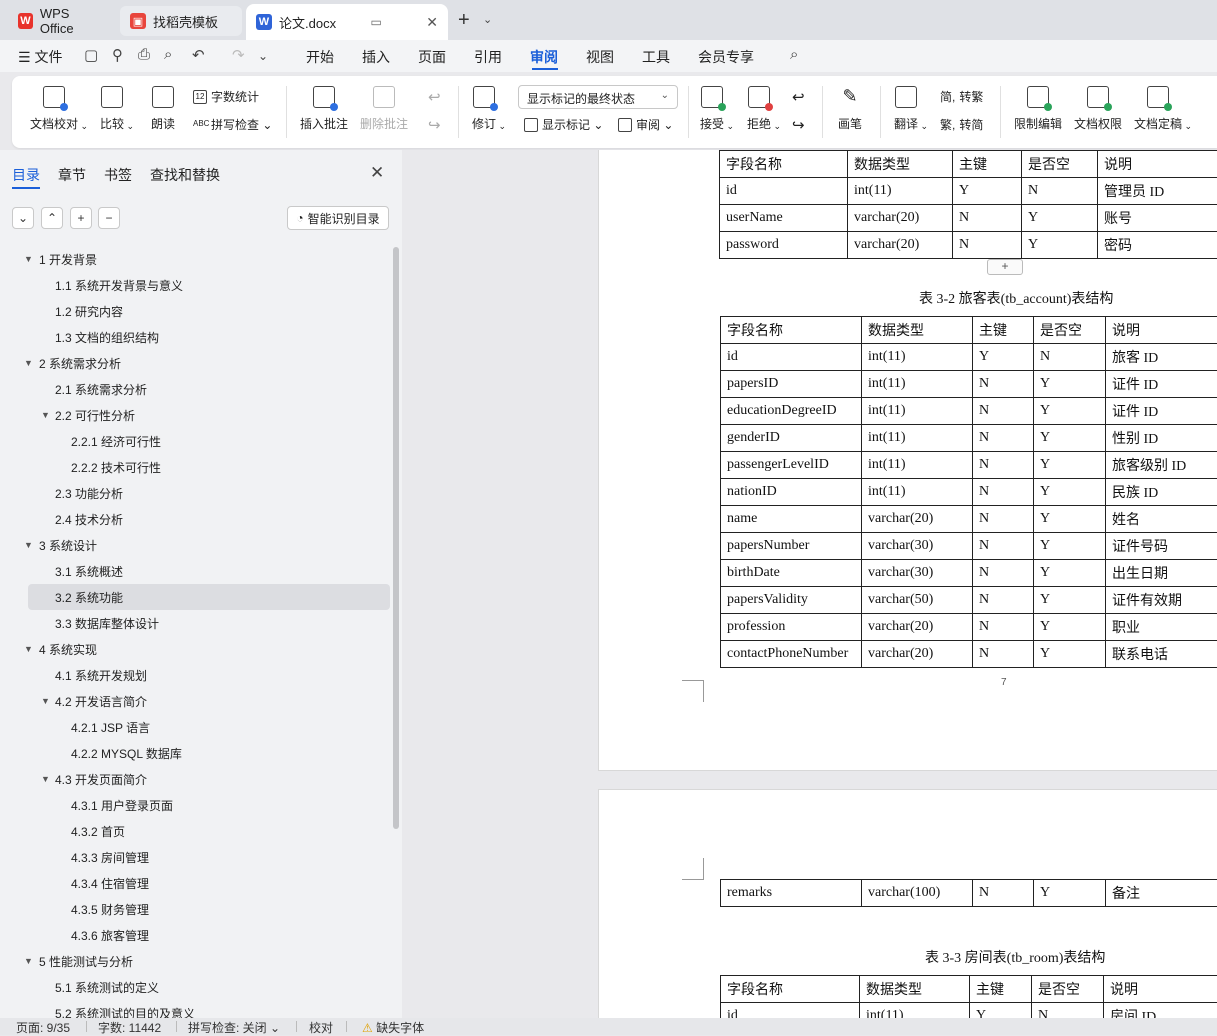 This screenshot has height=1036, width=1217. I want to click on table-cell: 房间 ID, so click(1160, 1011).